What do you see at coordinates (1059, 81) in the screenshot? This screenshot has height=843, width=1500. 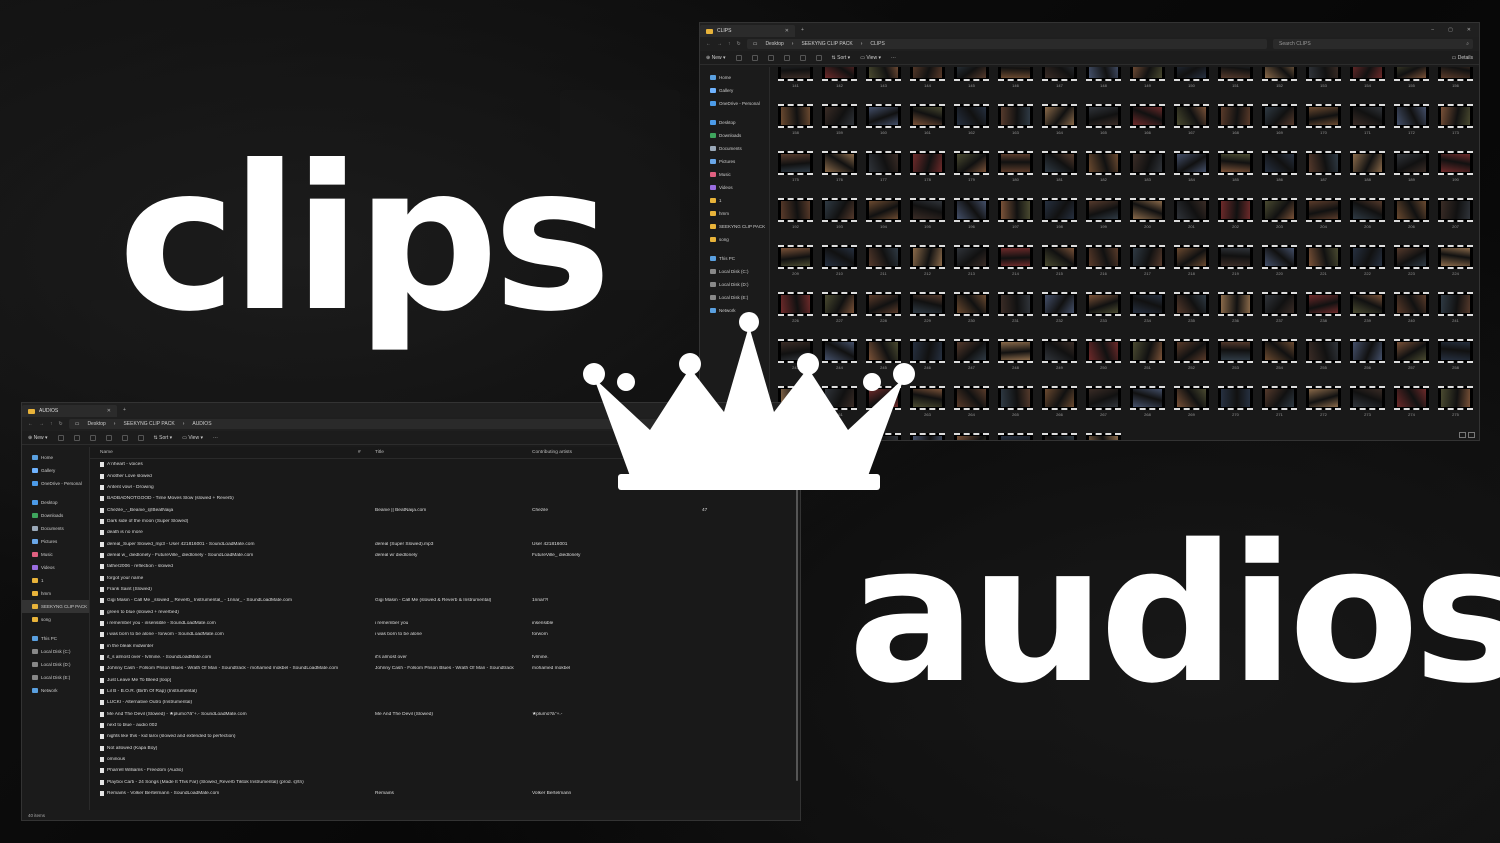 I see `thumbnail-item: 147` at bounding box center [1059, 81].